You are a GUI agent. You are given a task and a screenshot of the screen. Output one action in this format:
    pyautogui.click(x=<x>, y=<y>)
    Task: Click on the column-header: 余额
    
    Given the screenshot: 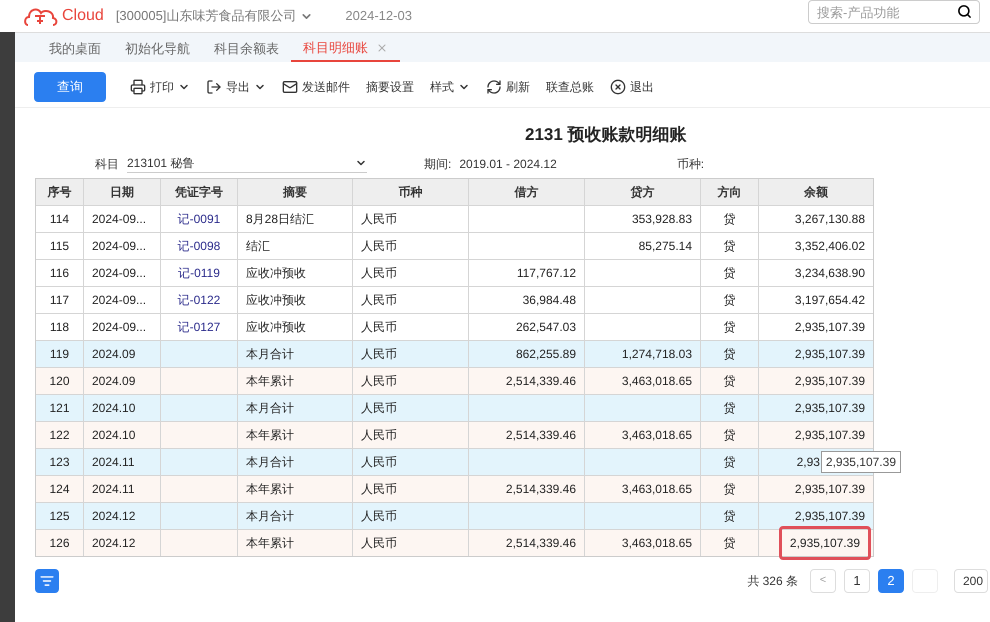 What is the action you would take?
    pyautogui.click(x=815, y=192)
    